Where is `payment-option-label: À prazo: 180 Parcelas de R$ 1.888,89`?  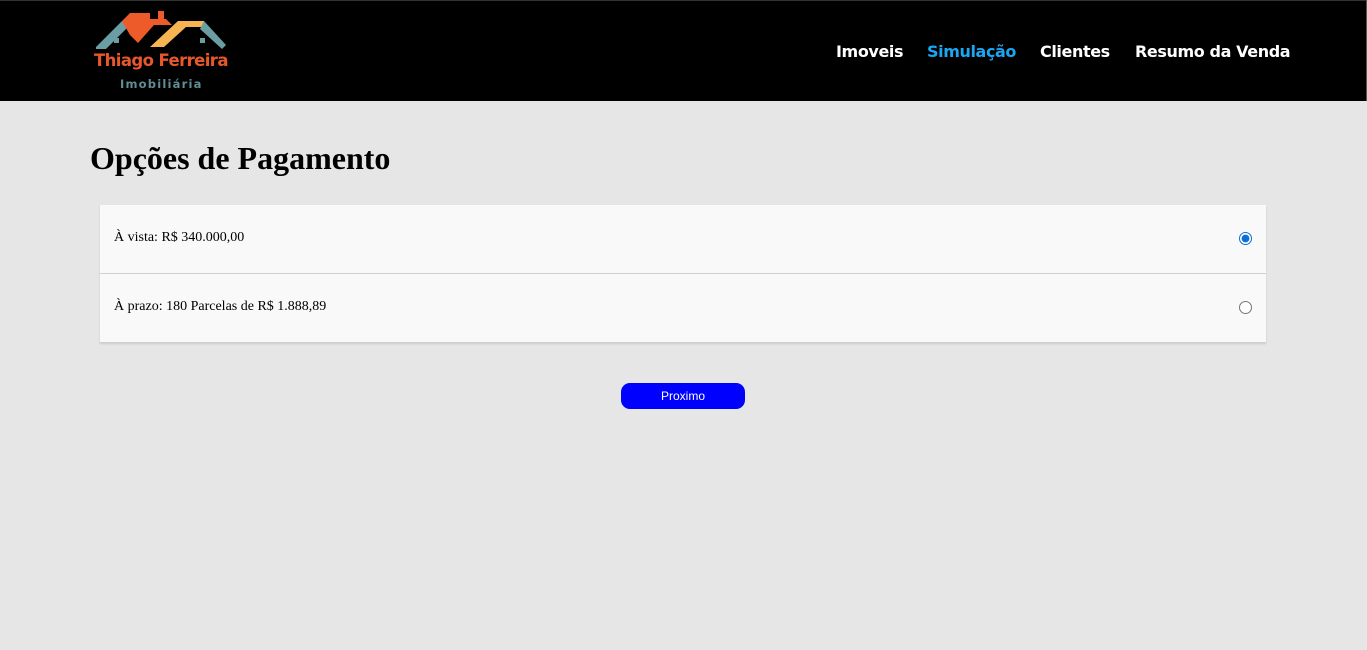 payment-option-label: À prazo: 180 Parcelas de R$ 1.888,89 is located at coordinates (220, 306).